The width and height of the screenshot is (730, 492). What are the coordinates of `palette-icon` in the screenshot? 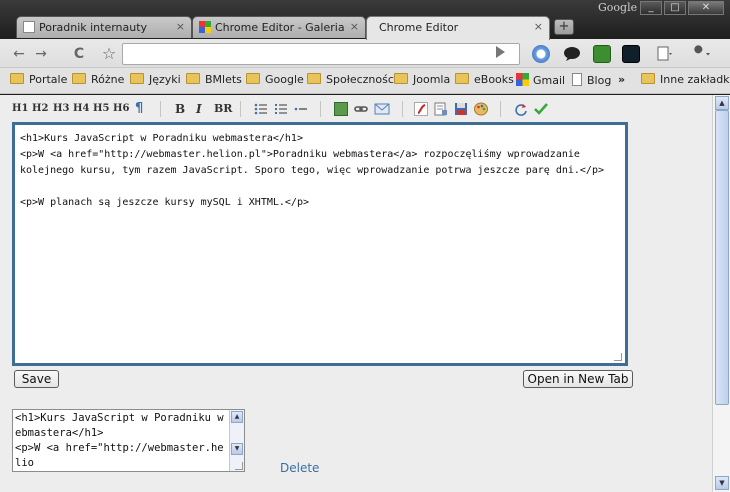 It's located at (481, 109).